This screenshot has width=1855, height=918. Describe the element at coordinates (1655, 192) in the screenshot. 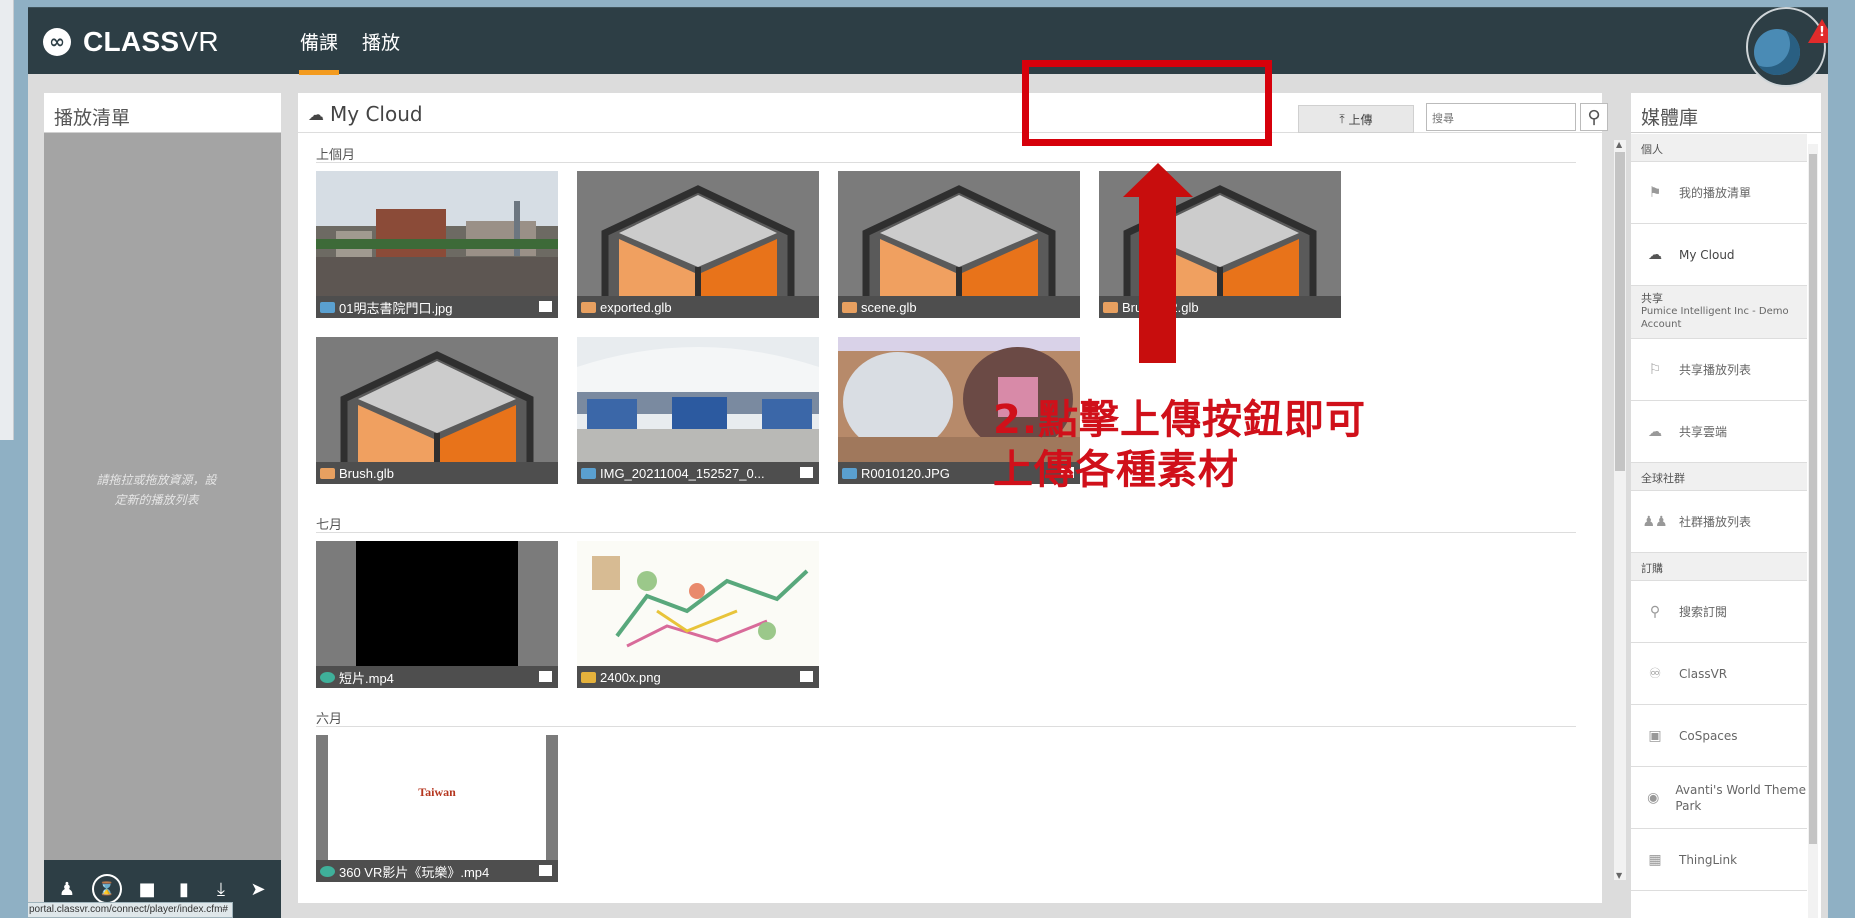

I see `flag-icon: ⚑` at that location.